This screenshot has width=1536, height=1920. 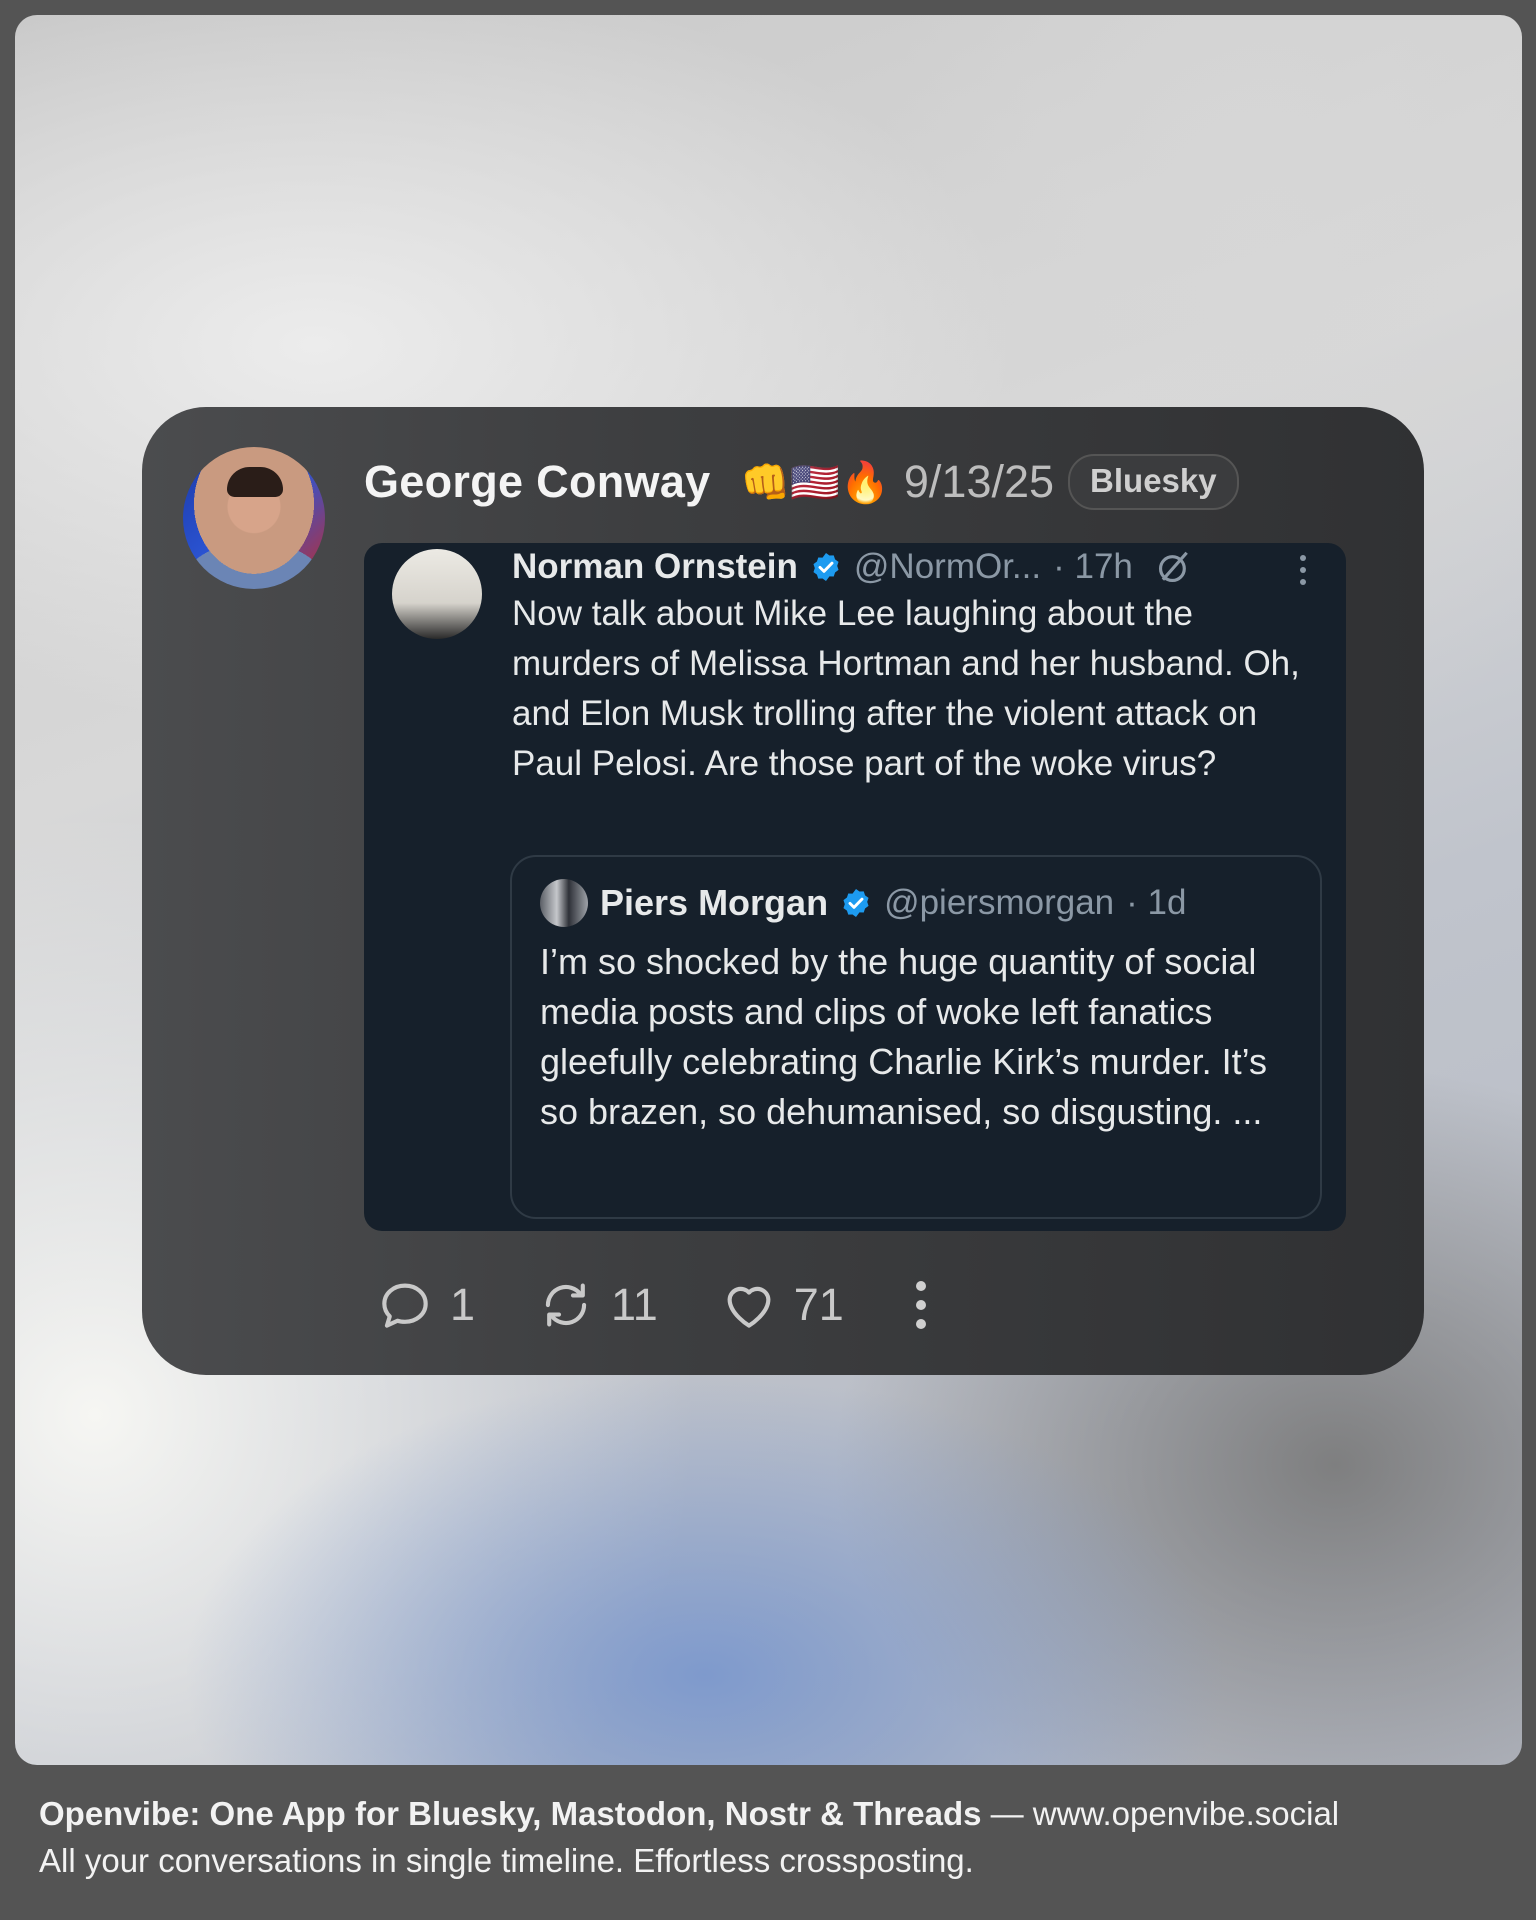 I want to click on grok-icon, so click(x=1173, y=567).